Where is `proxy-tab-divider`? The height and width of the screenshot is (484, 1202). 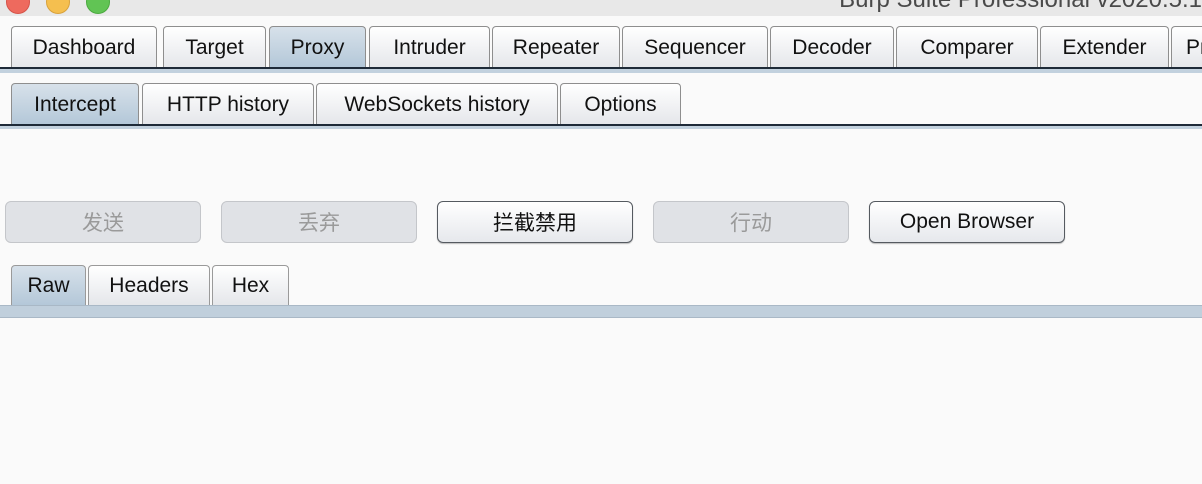 proxy-tab-divider is located at coordinates (601, 126).